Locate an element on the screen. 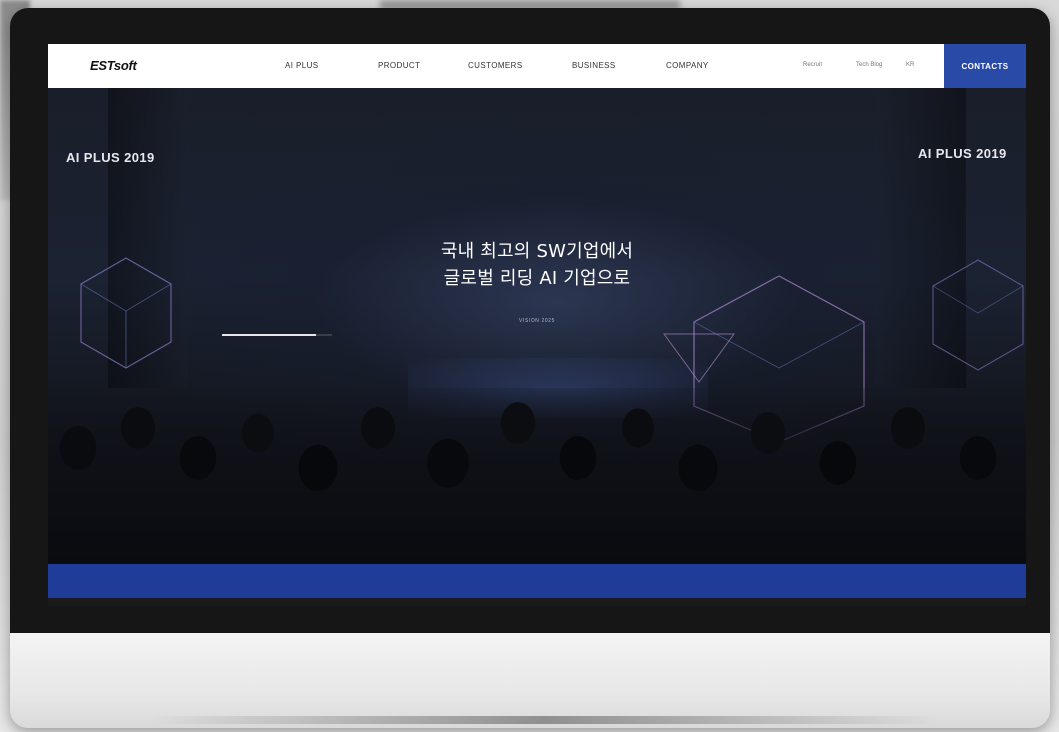  nav-util-recruit: Recruit is located at coordinates (812, 65).